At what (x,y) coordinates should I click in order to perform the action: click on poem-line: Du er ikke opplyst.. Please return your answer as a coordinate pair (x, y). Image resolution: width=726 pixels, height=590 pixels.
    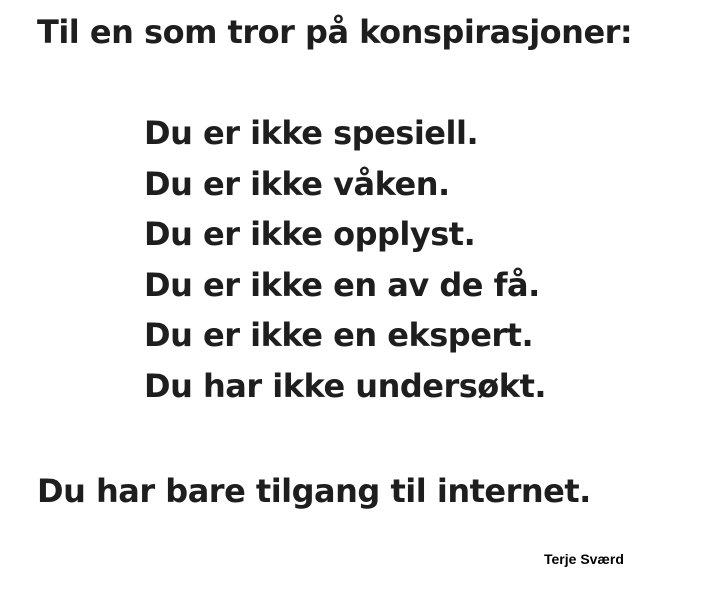
    Looking at the image, I should click on (310, 234).